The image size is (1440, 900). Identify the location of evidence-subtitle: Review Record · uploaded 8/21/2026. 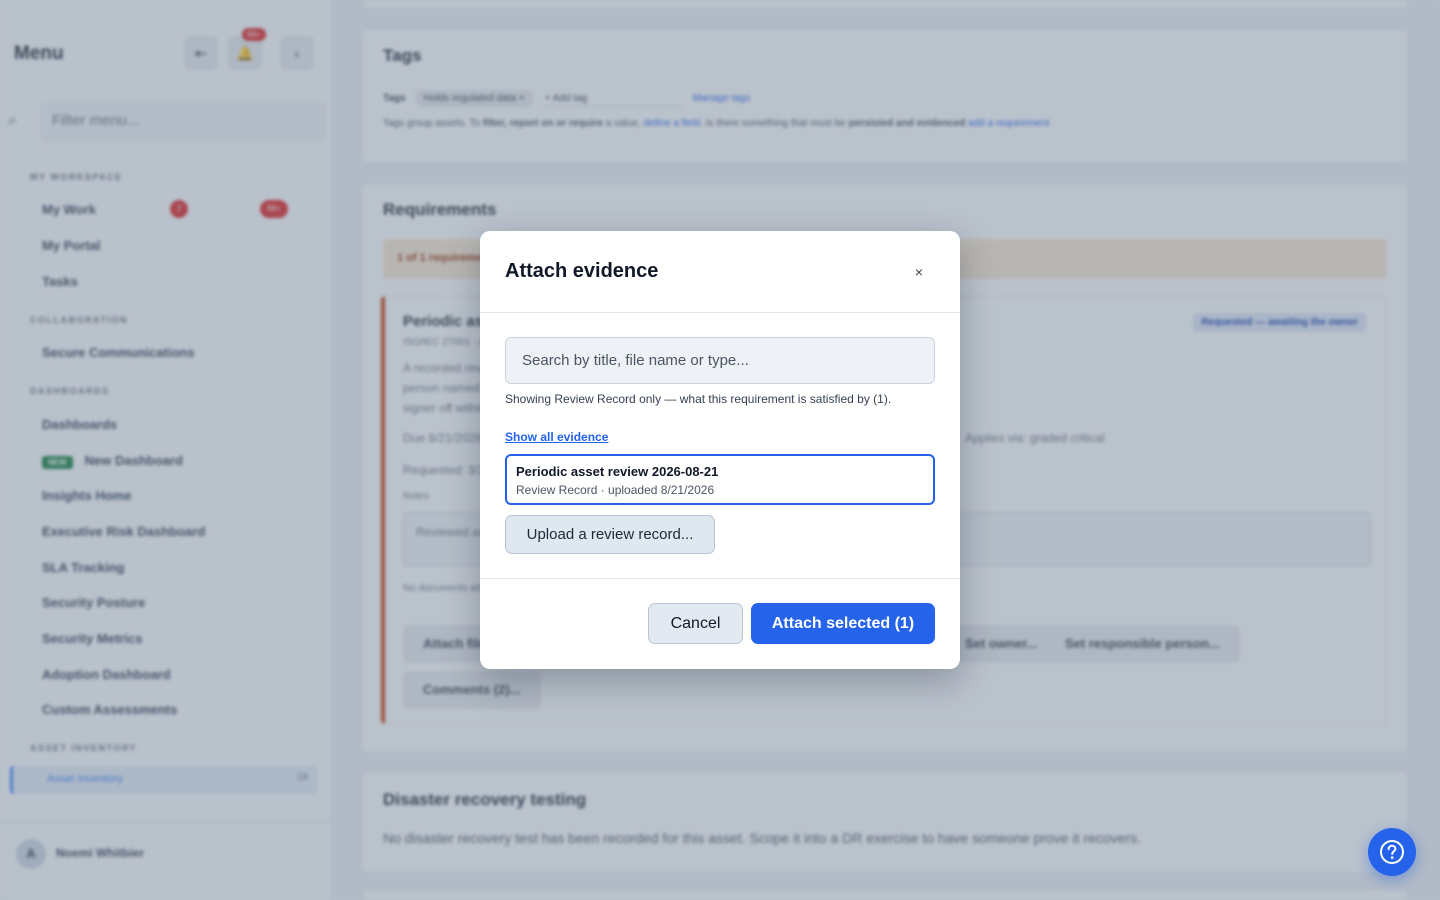
(615, 490).